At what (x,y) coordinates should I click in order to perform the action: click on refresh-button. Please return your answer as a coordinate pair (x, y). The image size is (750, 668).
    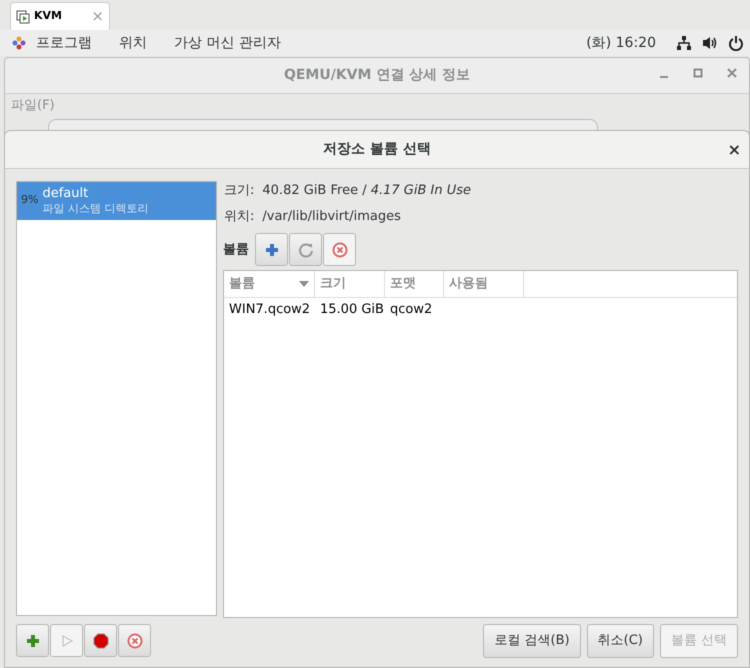
    Looking at the image, I should click on (305, 249).